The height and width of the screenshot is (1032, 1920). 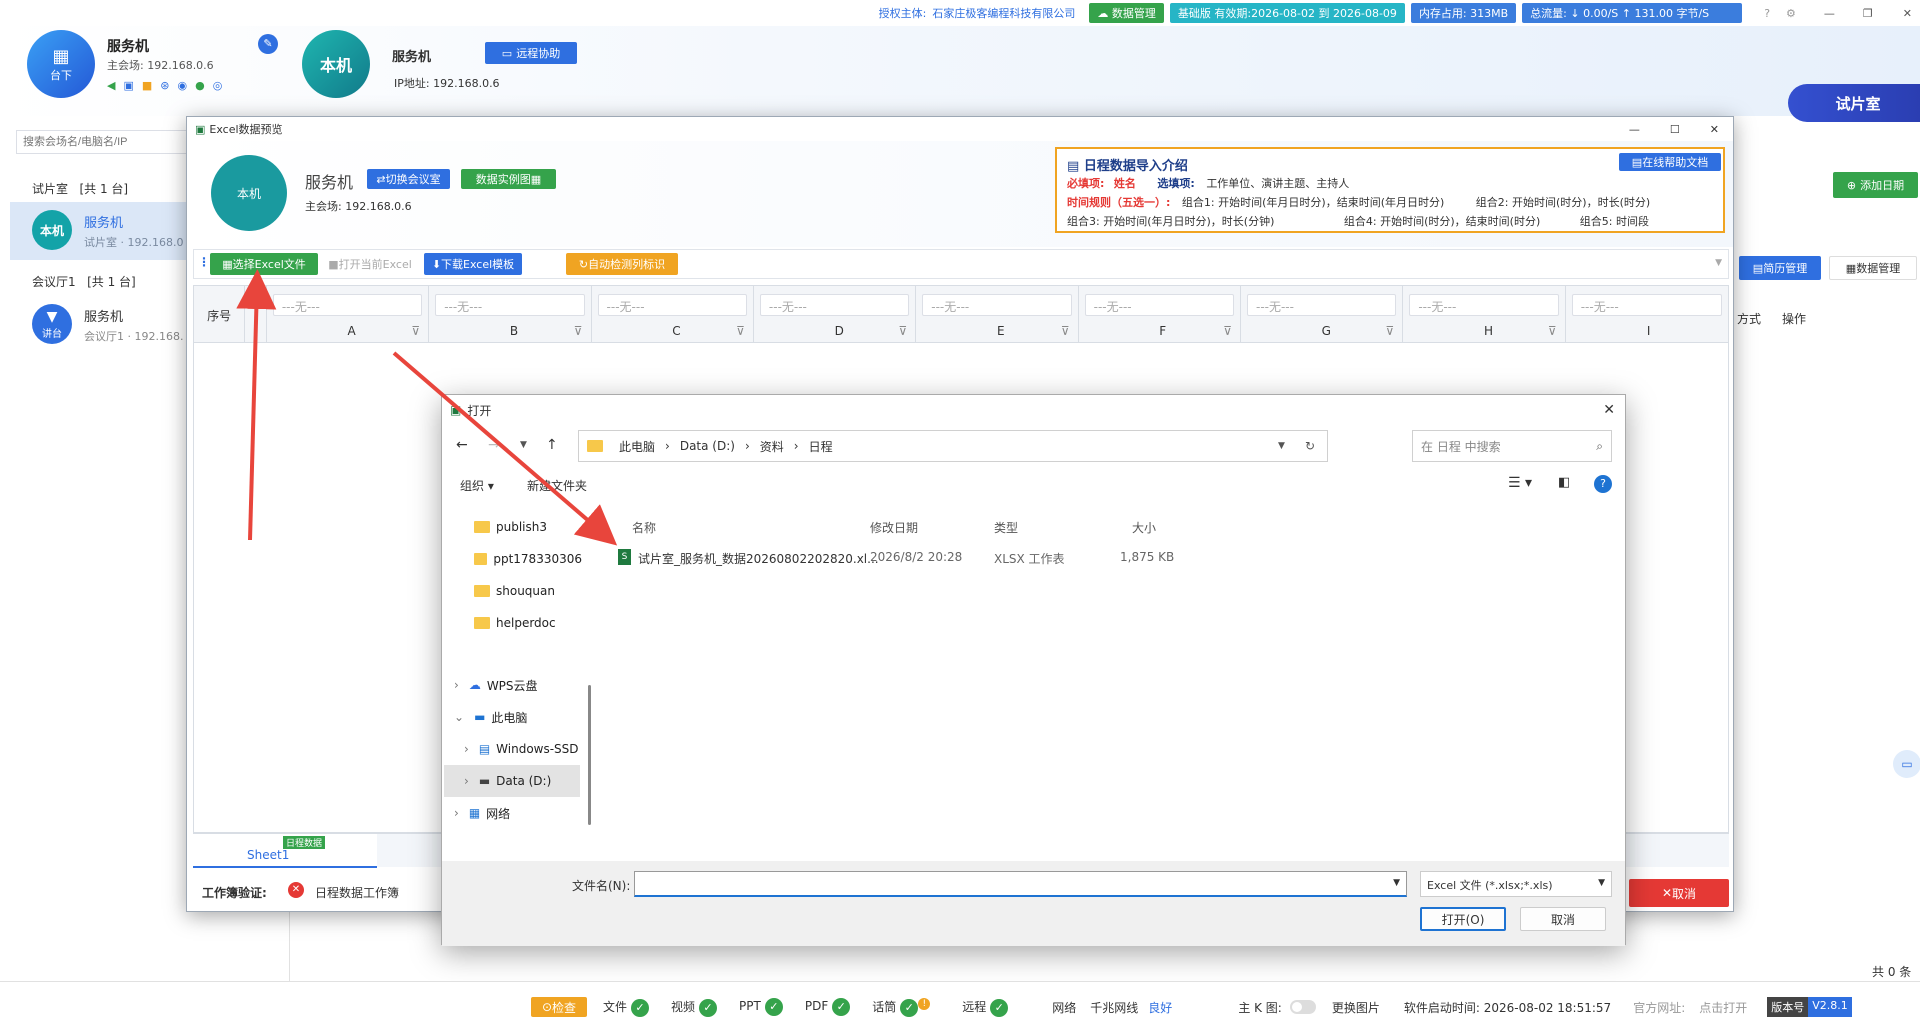 What do you see at coordinates (494, 445) in the screenshot?
I see `forward-icon: →` at bounding box center [494, 445].